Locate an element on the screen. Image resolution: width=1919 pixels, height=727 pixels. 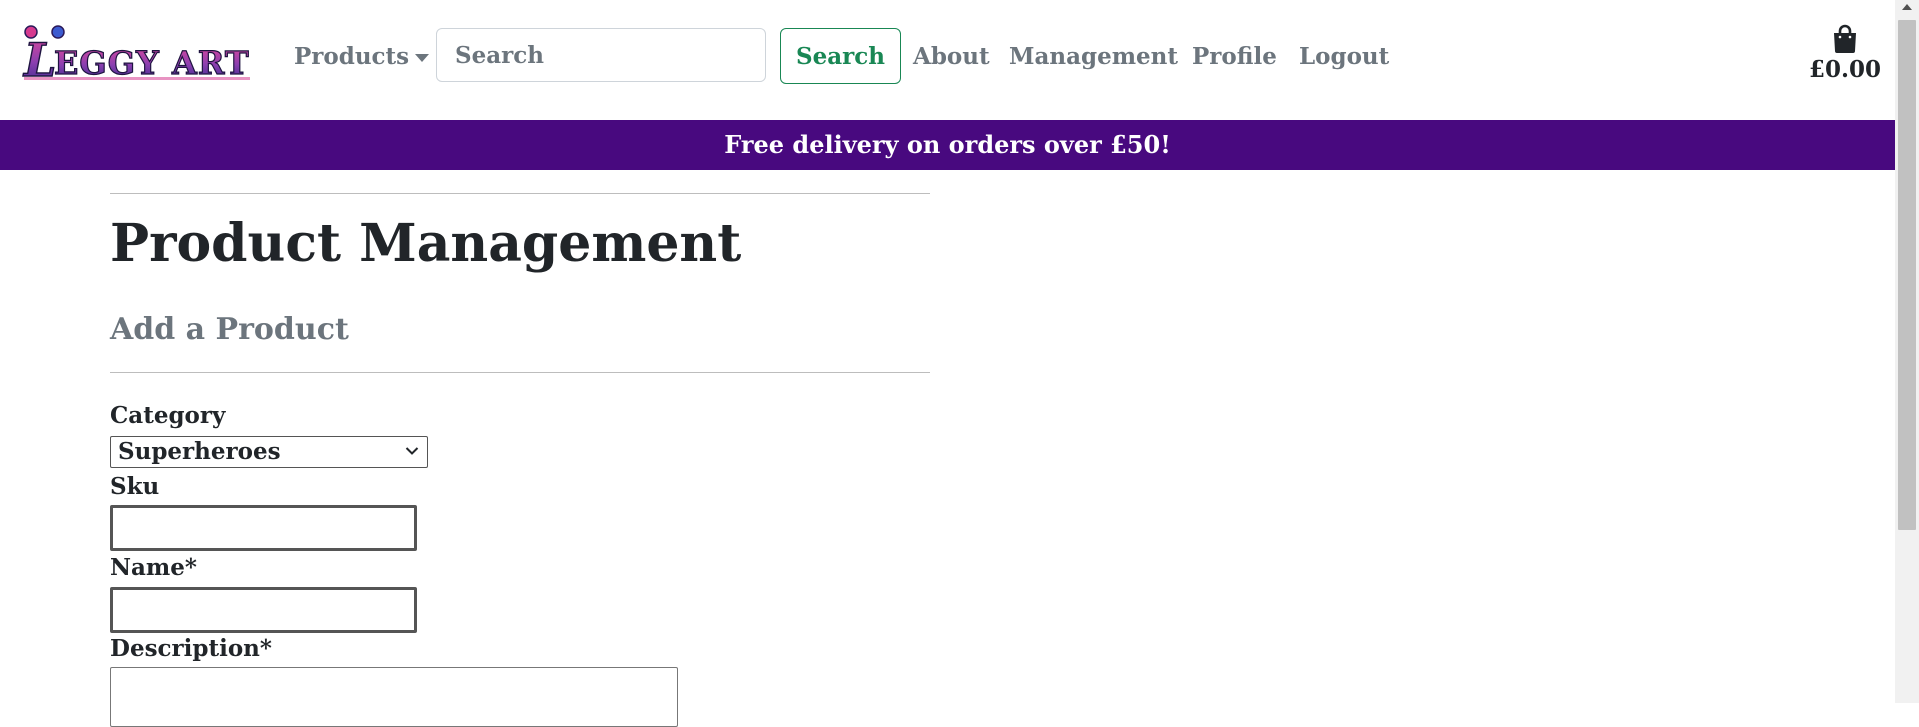
category-select: Superheroes is located at coordinates (269, 452).